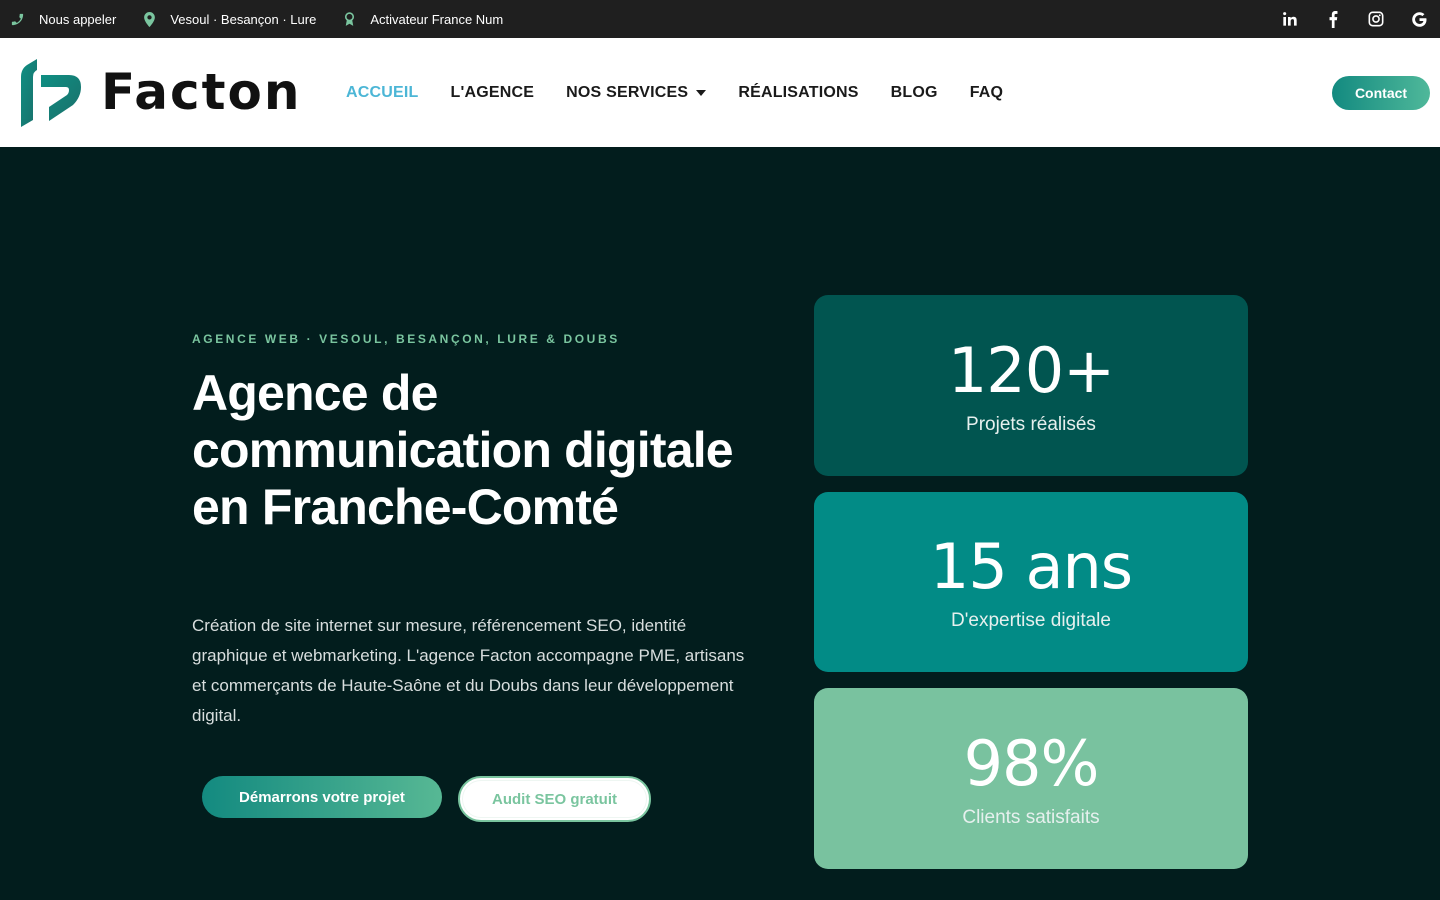 This screenshot has height=900, width=1440. What do you see at coordinates (627, 92) in the screenshot?
I see `nav-item-services-label: NOS SERVICES` at bounding box center [627, 92].